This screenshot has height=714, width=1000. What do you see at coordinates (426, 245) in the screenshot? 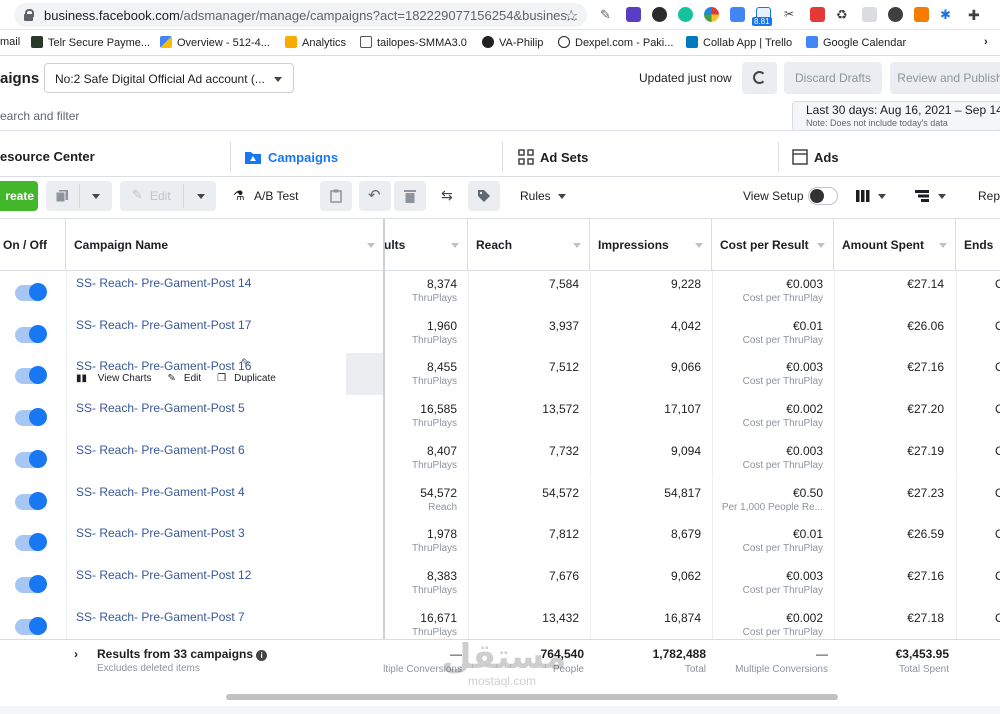
I see `column-header-results: ults` at bounding box center [426, 245].